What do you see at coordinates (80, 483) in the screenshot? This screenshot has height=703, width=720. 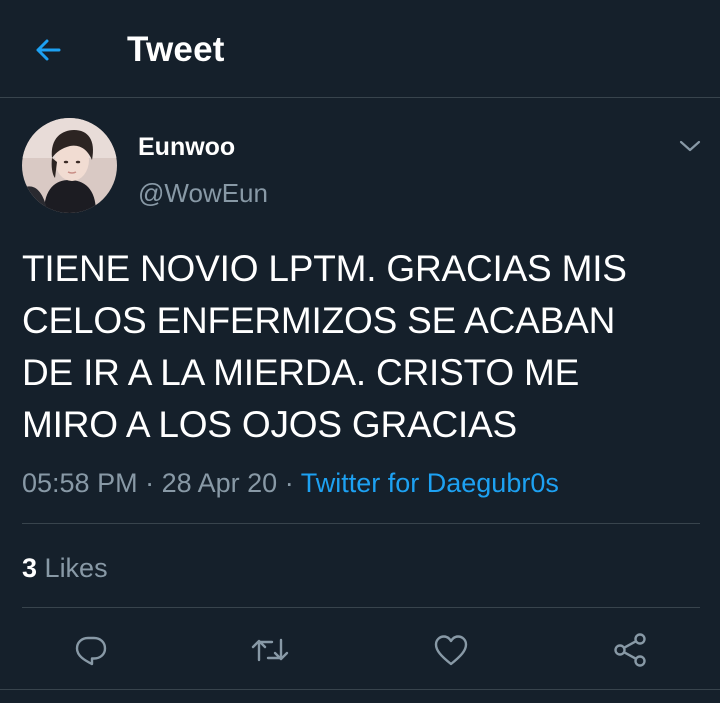 I see `tweet-time: 05:58 PM` at bounding box center [80, 483].